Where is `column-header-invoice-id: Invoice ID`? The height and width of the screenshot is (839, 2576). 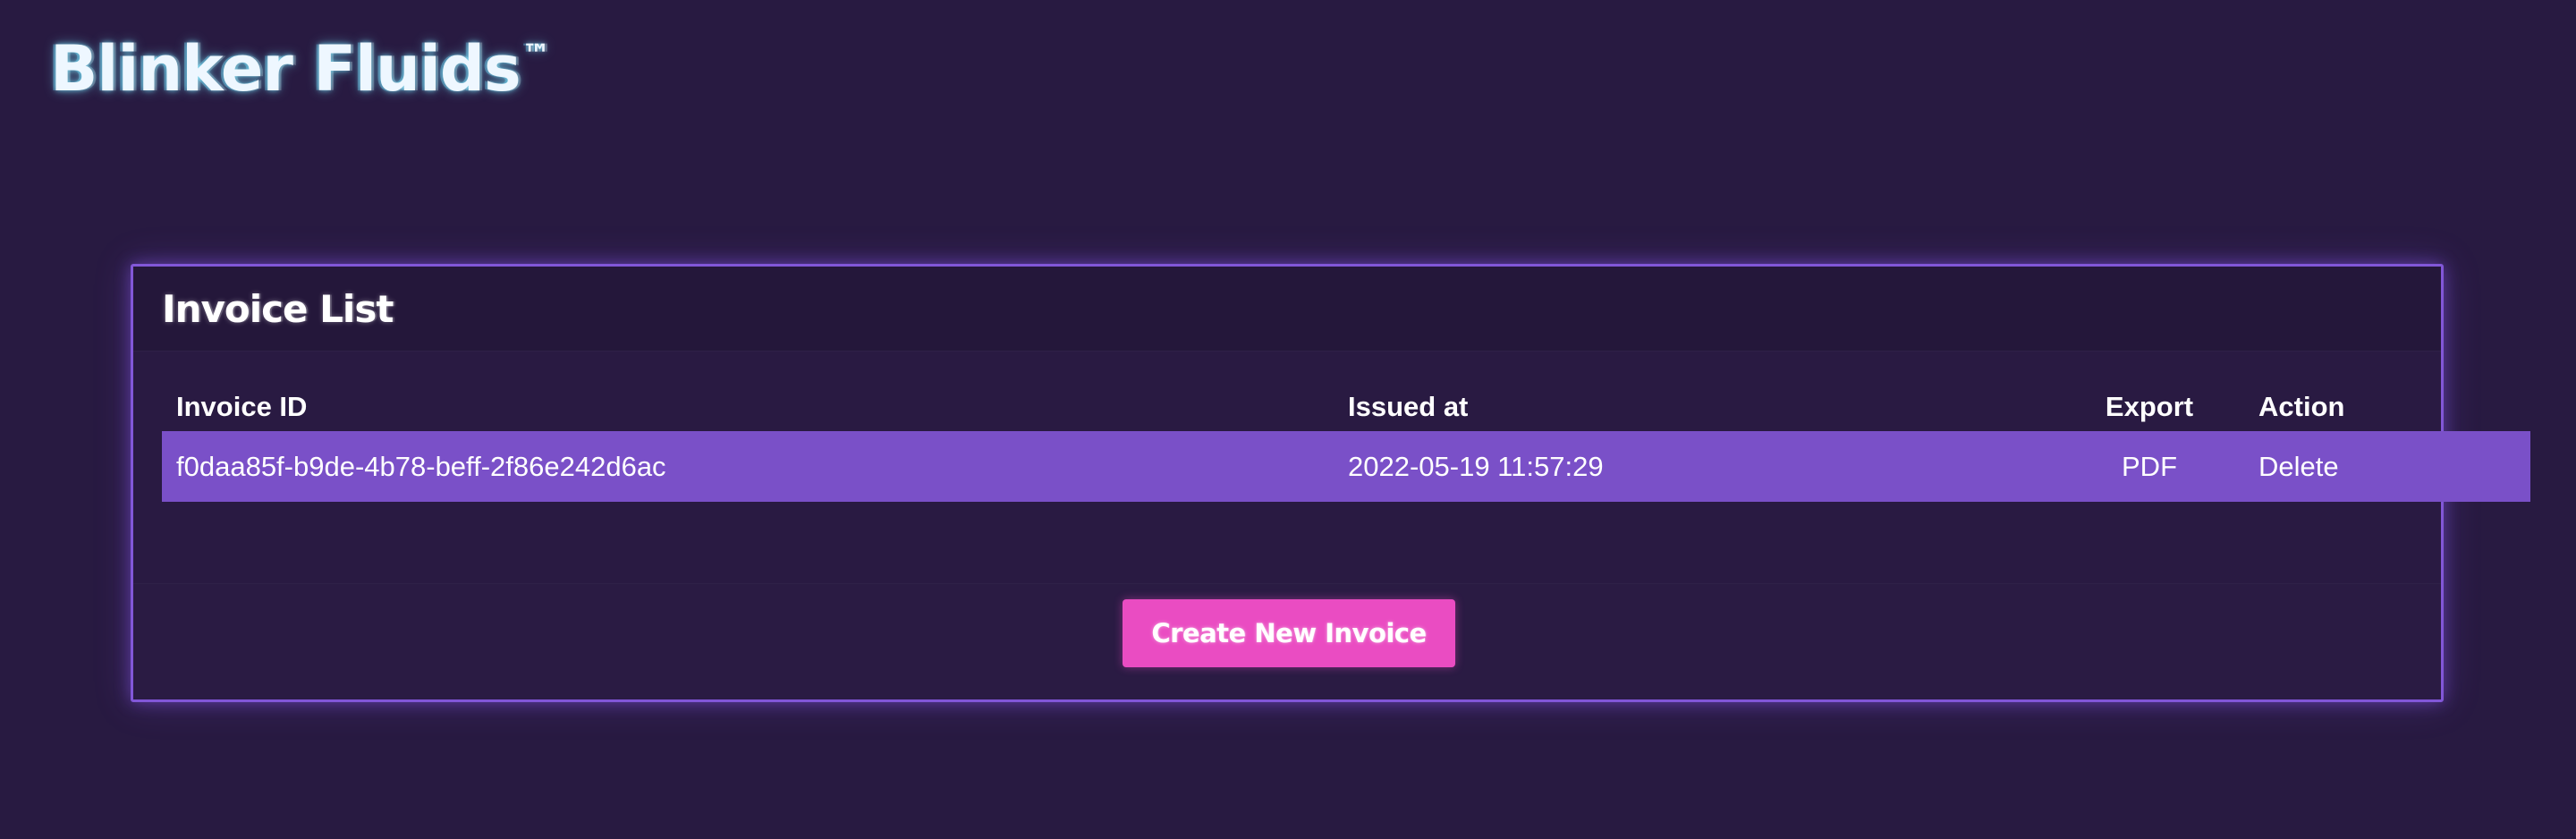
column-header-invoice-id: Invoice ID is located at coordinates (242, 406).